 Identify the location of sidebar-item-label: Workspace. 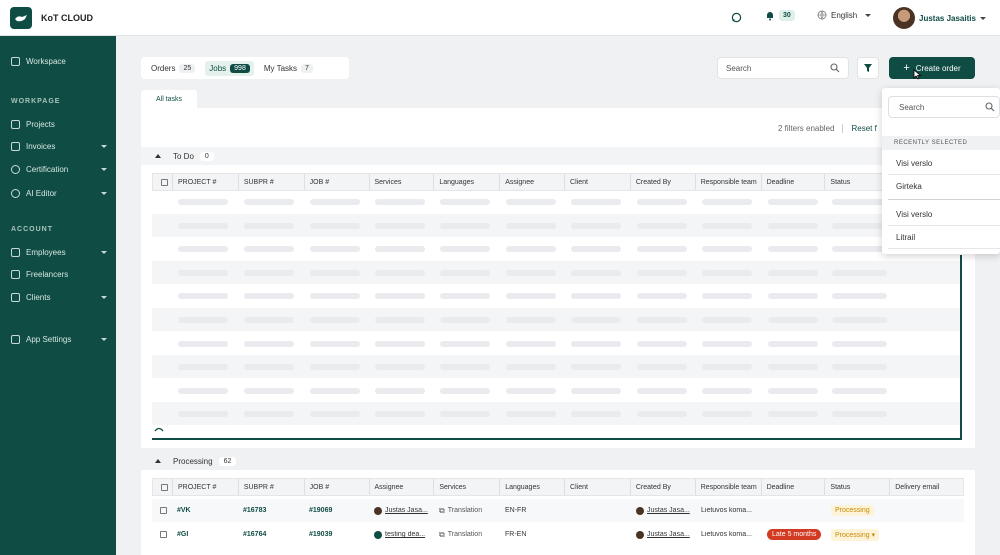
(46, 61).